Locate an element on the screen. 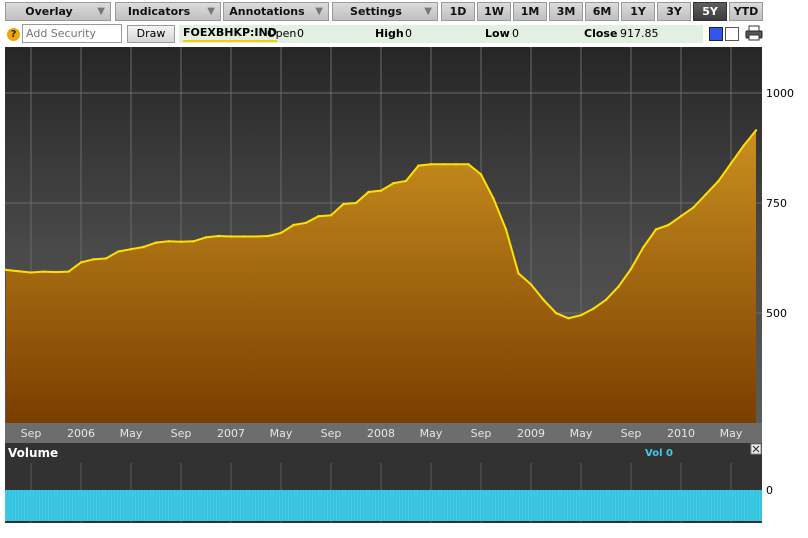  draw-button: Draw is located at coordinates (151, 34).